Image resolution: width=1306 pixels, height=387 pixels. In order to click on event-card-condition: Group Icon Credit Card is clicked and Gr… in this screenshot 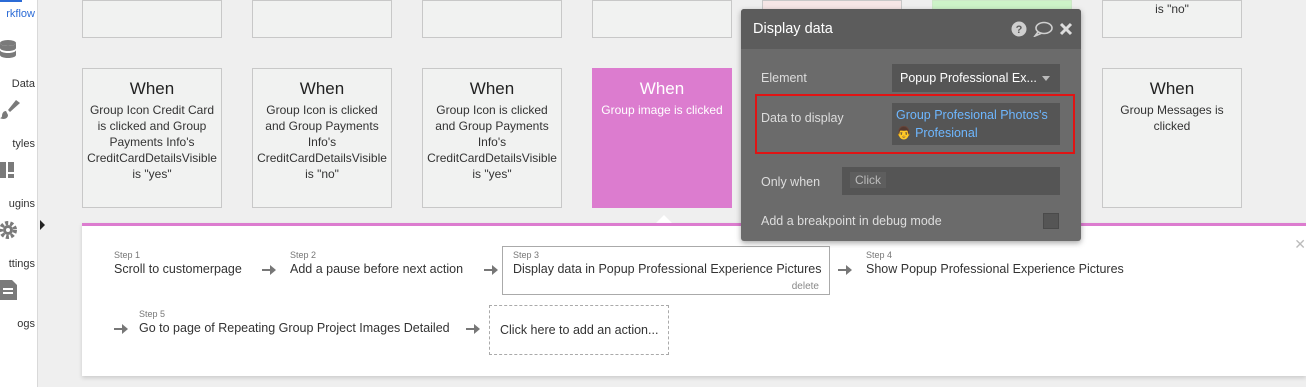, I will do `click(152, 142)`.